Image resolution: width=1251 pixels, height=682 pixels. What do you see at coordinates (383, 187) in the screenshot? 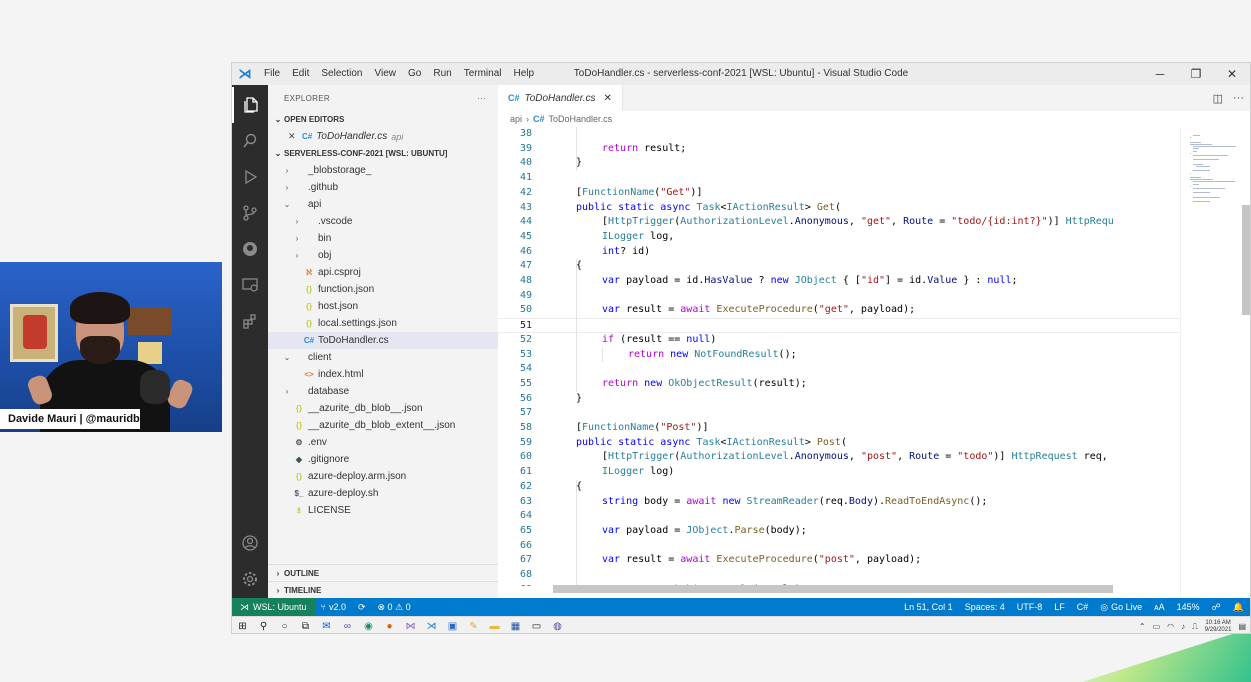
I see `tree-item: › .github` at bounding box center [383, 187].